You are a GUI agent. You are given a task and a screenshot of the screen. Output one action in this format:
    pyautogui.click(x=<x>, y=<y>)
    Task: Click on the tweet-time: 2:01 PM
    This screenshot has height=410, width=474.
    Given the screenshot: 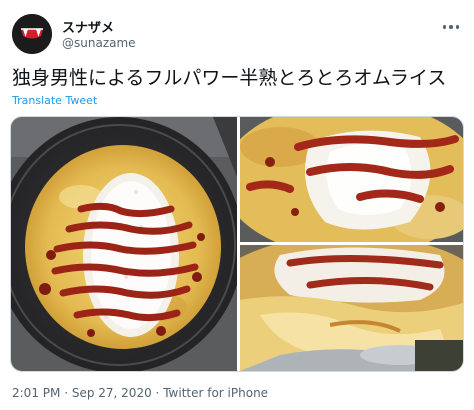 What is the action you would take?
    pyautogui.click(x=36, y=393)
    